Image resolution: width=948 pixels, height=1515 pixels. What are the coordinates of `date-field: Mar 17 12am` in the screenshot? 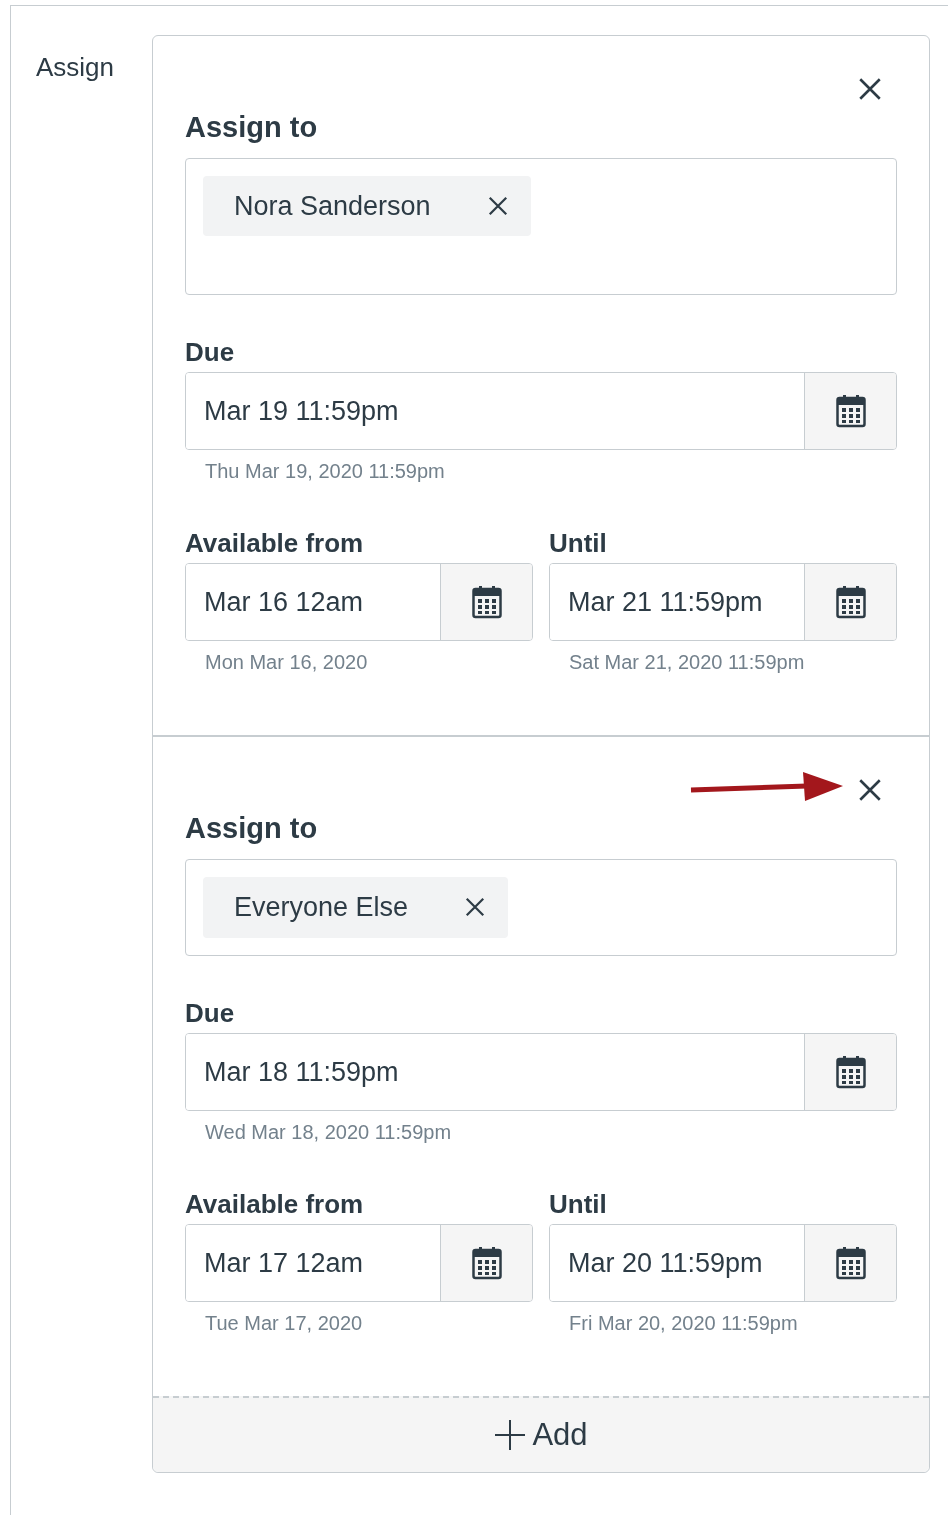 It's located at (359, 1263).